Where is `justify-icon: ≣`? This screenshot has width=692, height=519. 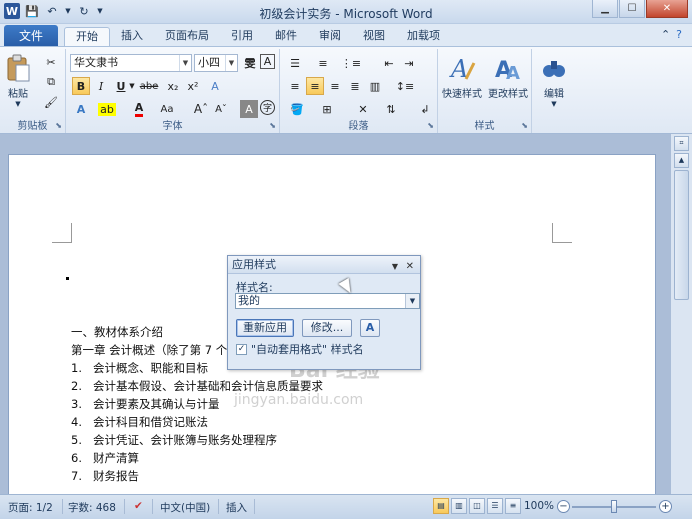 justify-icon: ≣ is located at coordinates (355, 86).